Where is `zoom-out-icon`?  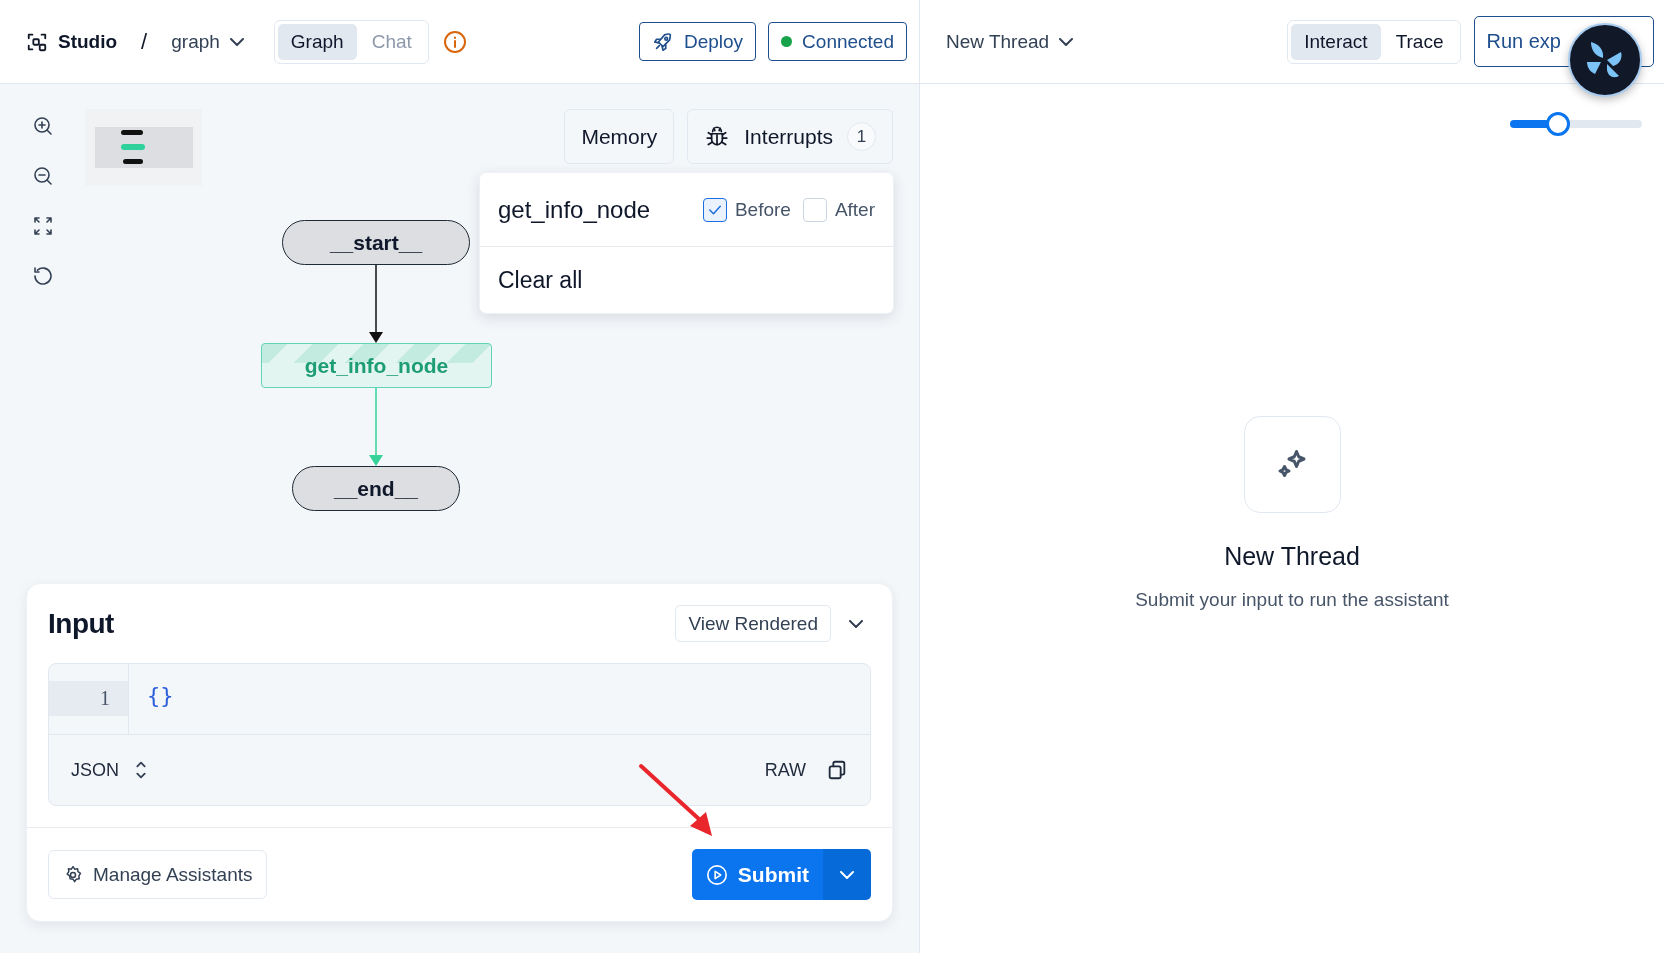 zoom-out-icon is located at coordinates (43, 176).